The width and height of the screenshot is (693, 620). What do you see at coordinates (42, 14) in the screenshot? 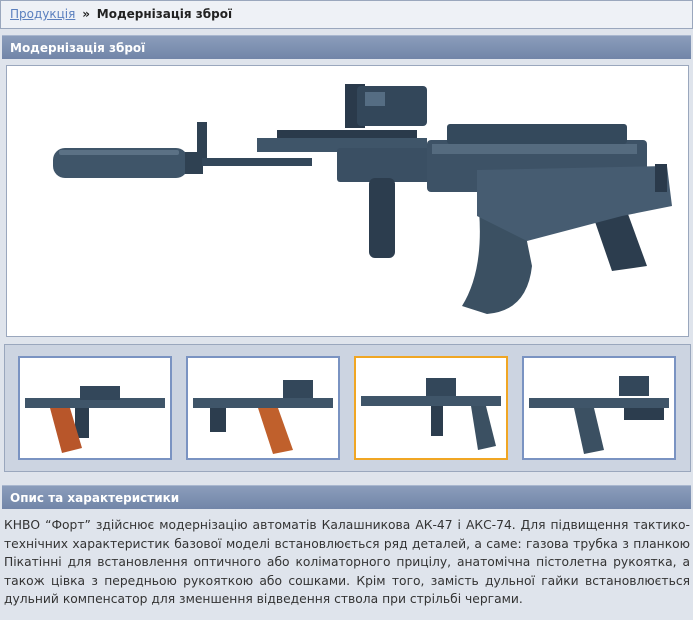
I see `breadcrumb-link-products: Продукція` at bounding box center [42, 14].